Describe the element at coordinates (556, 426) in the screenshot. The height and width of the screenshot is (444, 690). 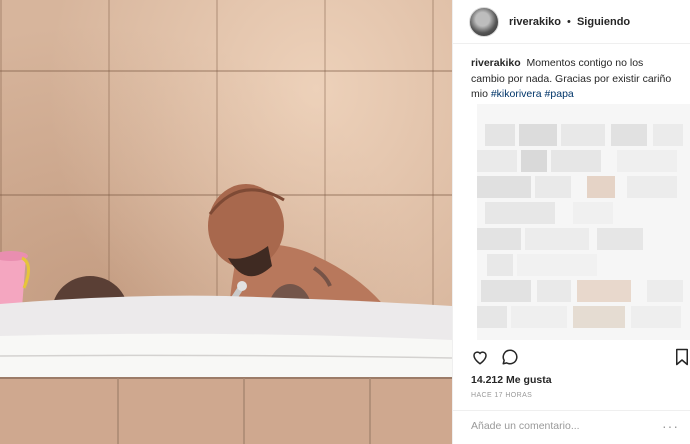
I see `comment-input` at that location.